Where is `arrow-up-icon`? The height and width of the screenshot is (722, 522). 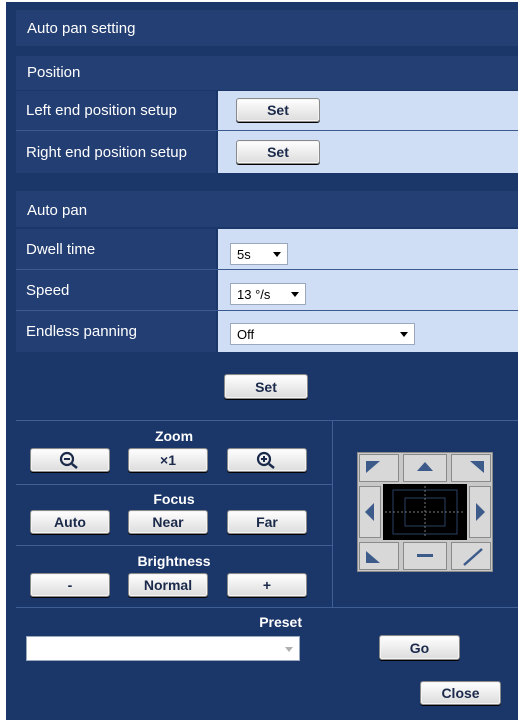 arrow-up-icon is located at coordinates (425, 466).